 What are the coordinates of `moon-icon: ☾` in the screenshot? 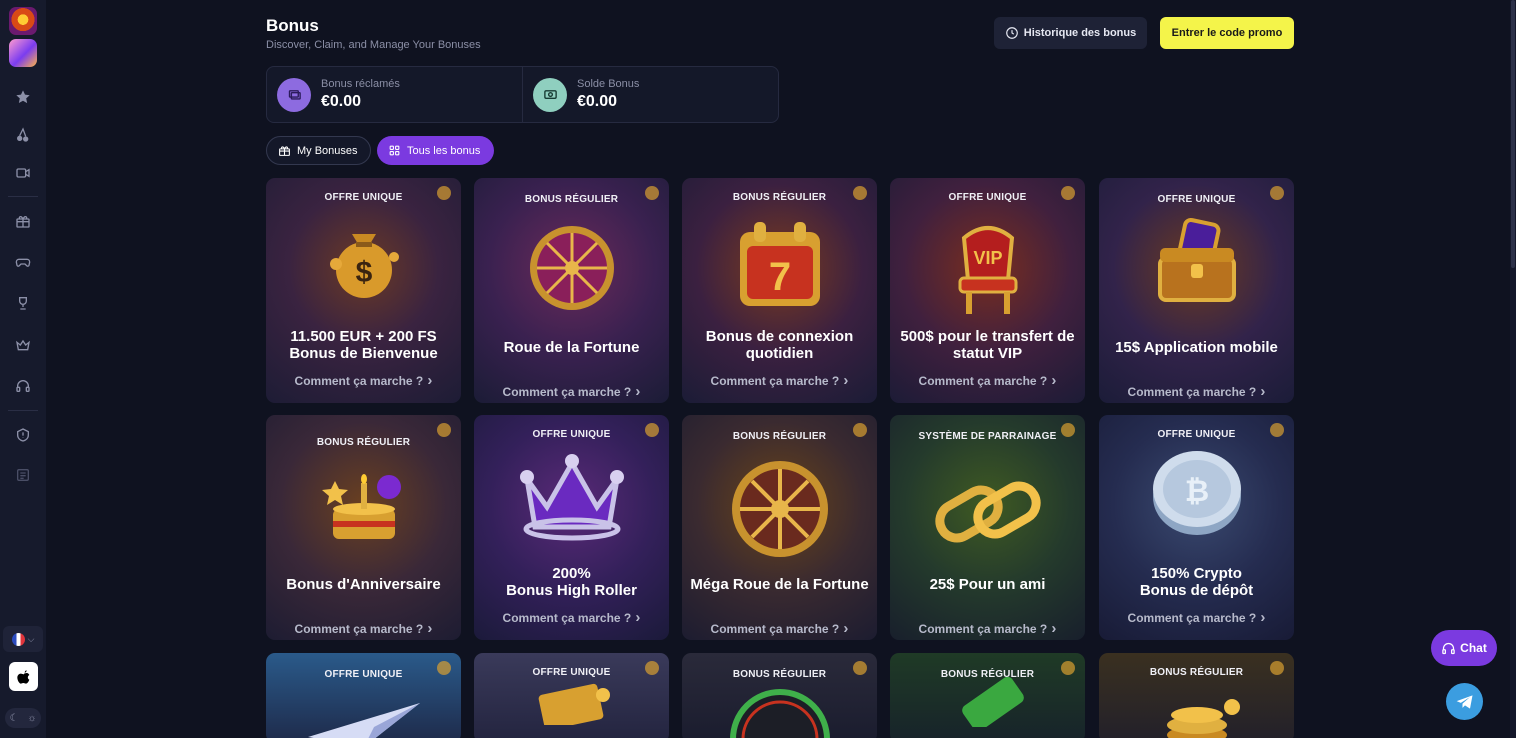 It's located at (14, 718).